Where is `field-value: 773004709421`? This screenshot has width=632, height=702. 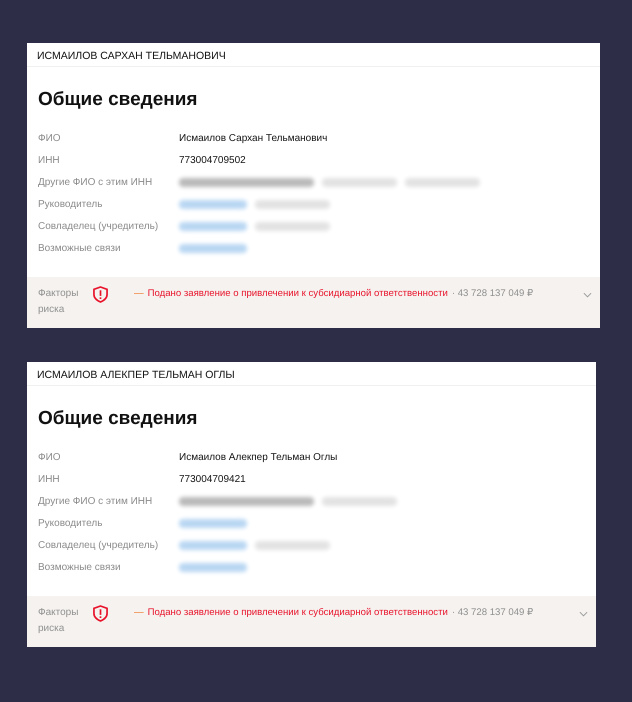
field-value: 773004709421 is located at coordinates (212, 479).